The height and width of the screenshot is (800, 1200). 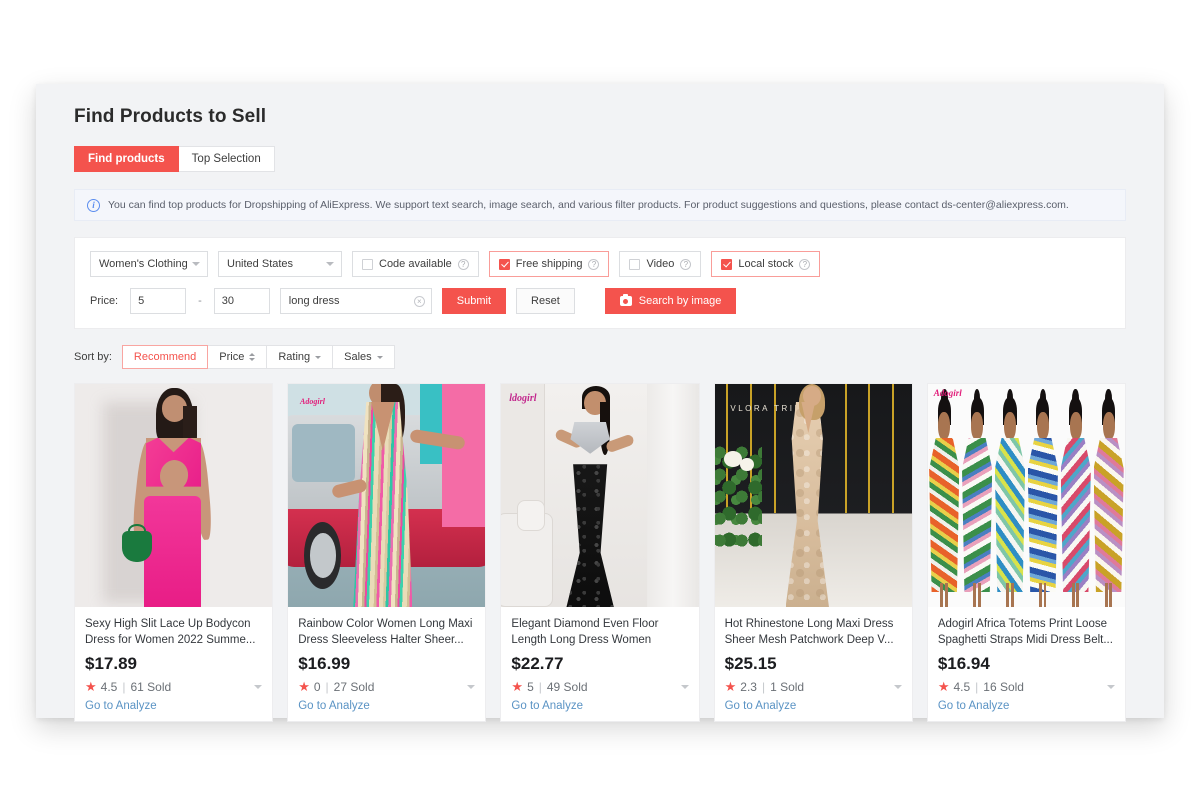 I want to click on category-select: Women's Clothing, so click(x=149, y=264).